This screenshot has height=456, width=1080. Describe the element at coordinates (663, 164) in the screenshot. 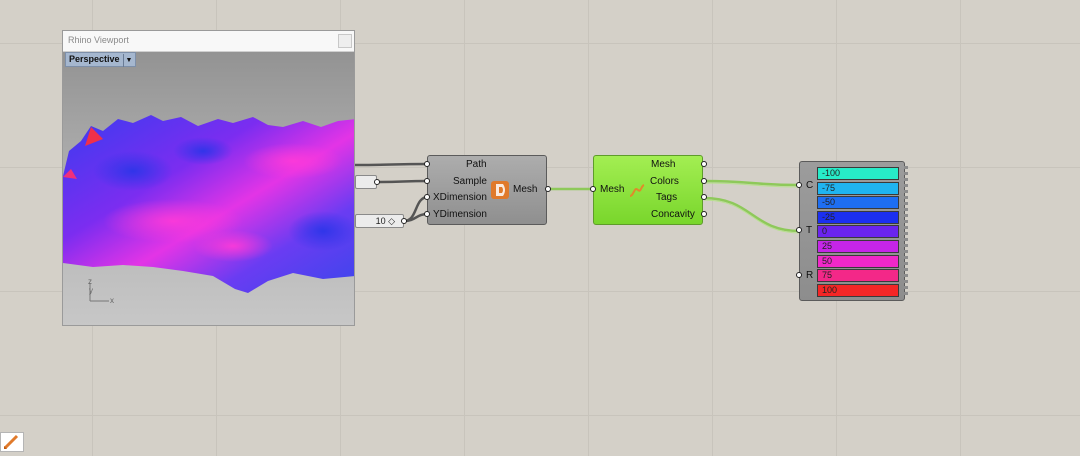

I see `output-mesh-label-2: Mesh` at that location.